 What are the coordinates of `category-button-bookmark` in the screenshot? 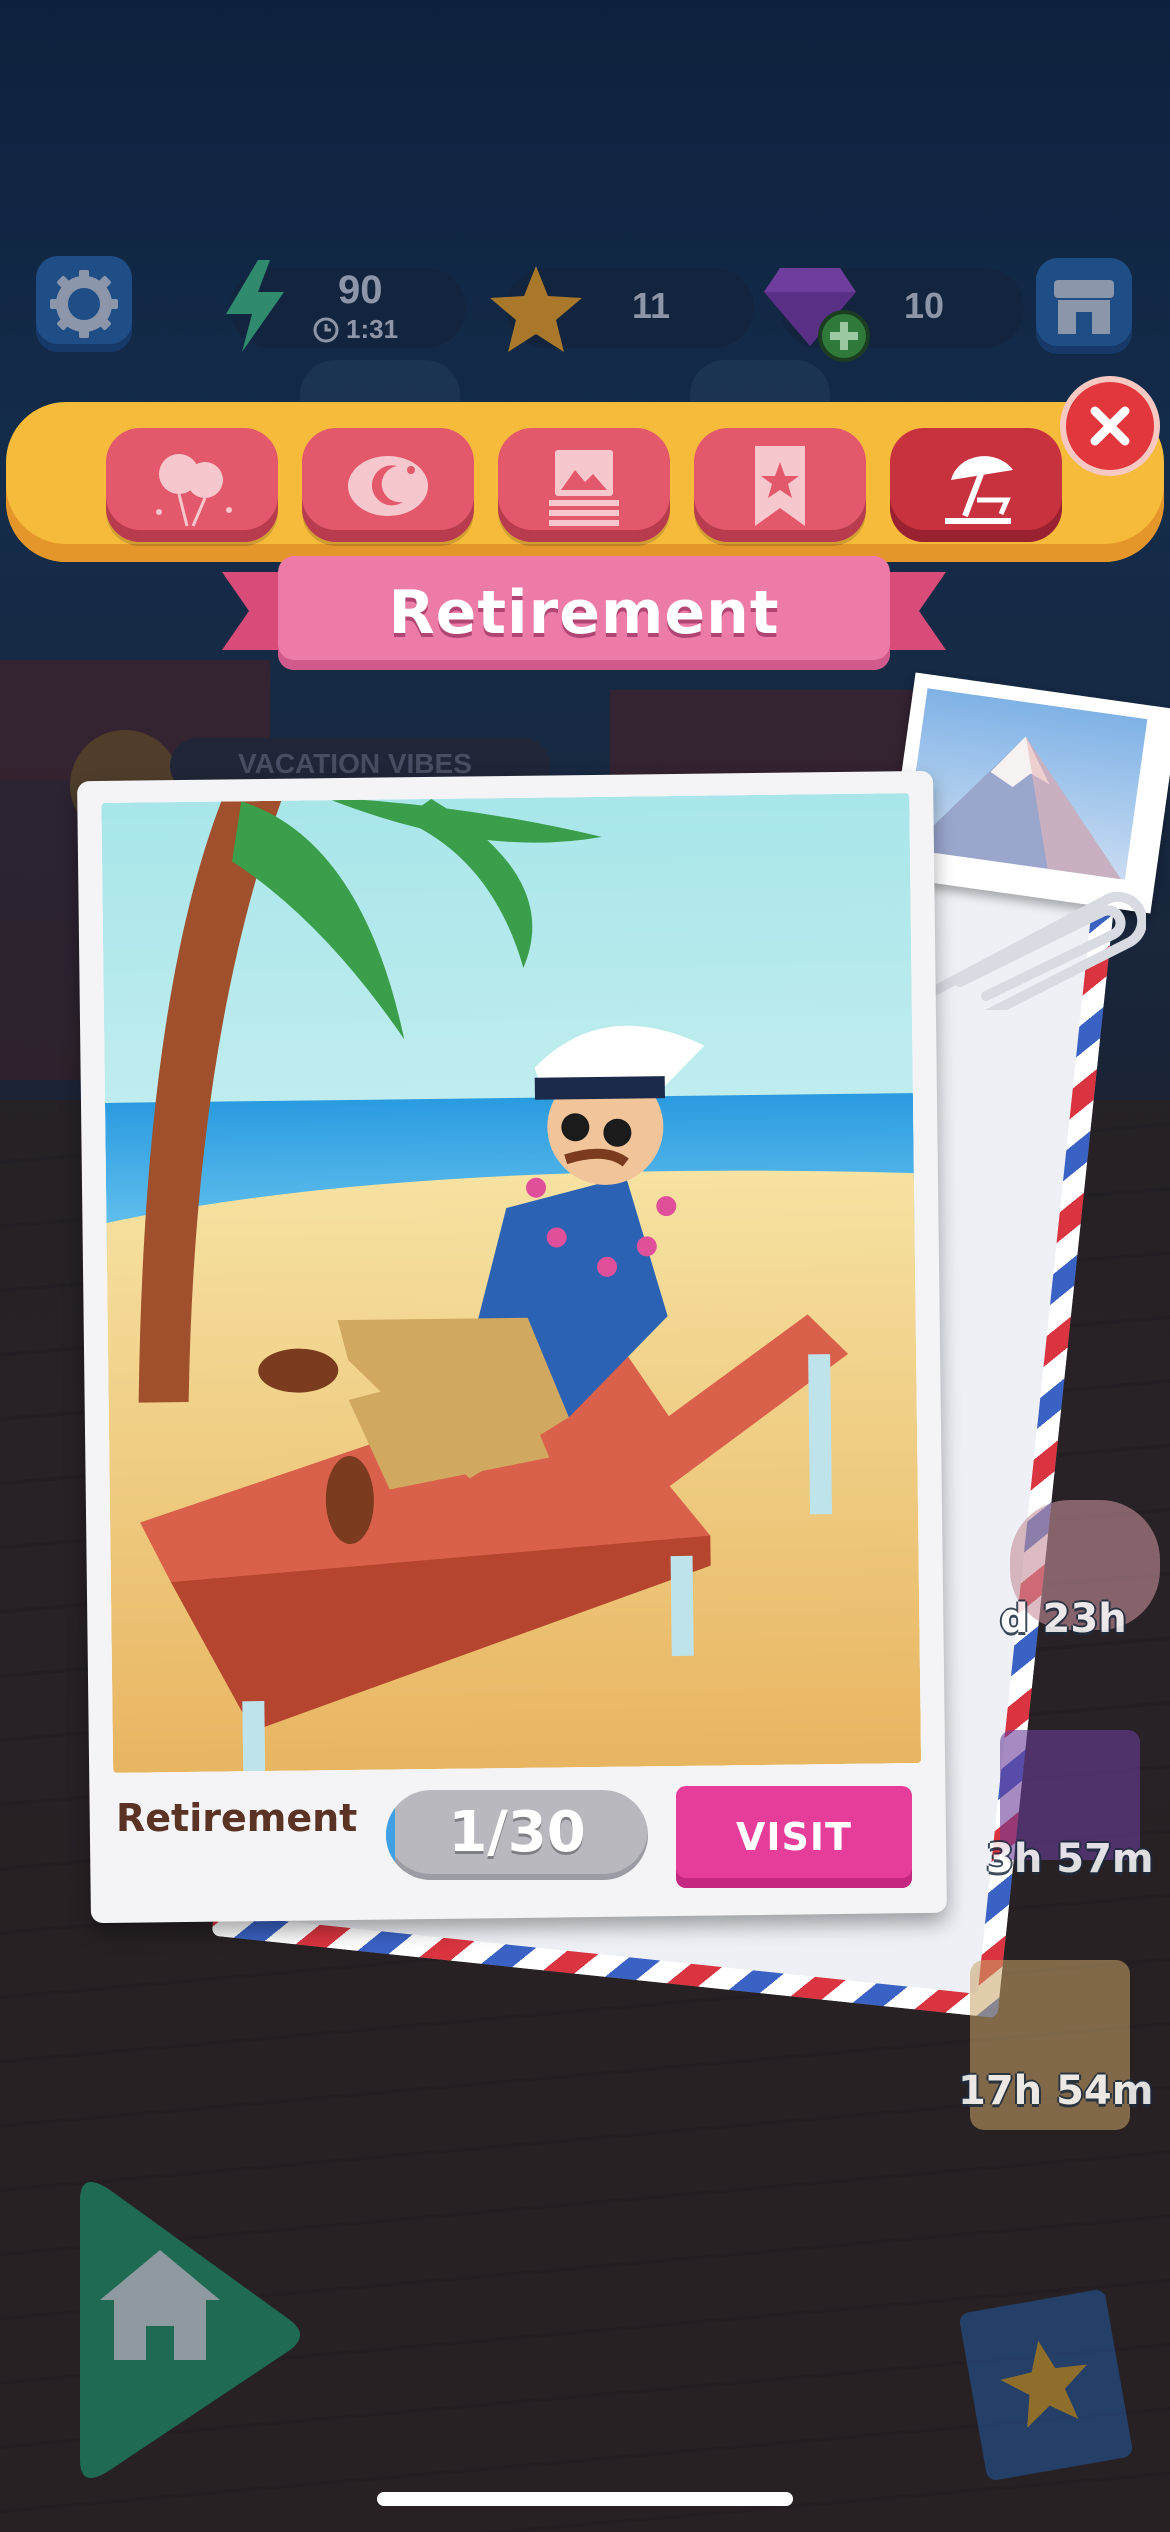 It's located at (780, 485).